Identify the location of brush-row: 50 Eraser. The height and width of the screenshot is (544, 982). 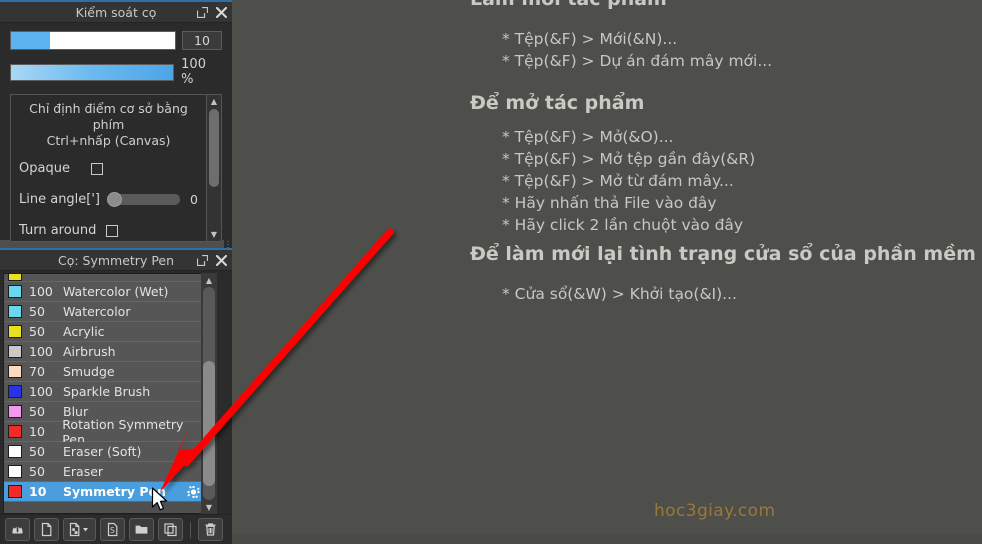
(105, 472).